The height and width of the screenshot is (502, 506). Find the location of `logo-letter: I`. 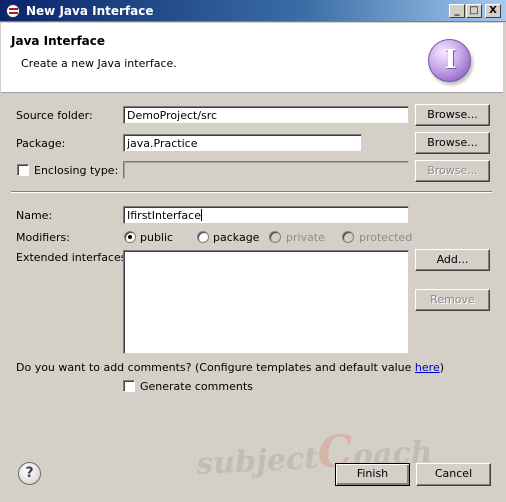

logo-letter: I is located at coordinates (450, 60).